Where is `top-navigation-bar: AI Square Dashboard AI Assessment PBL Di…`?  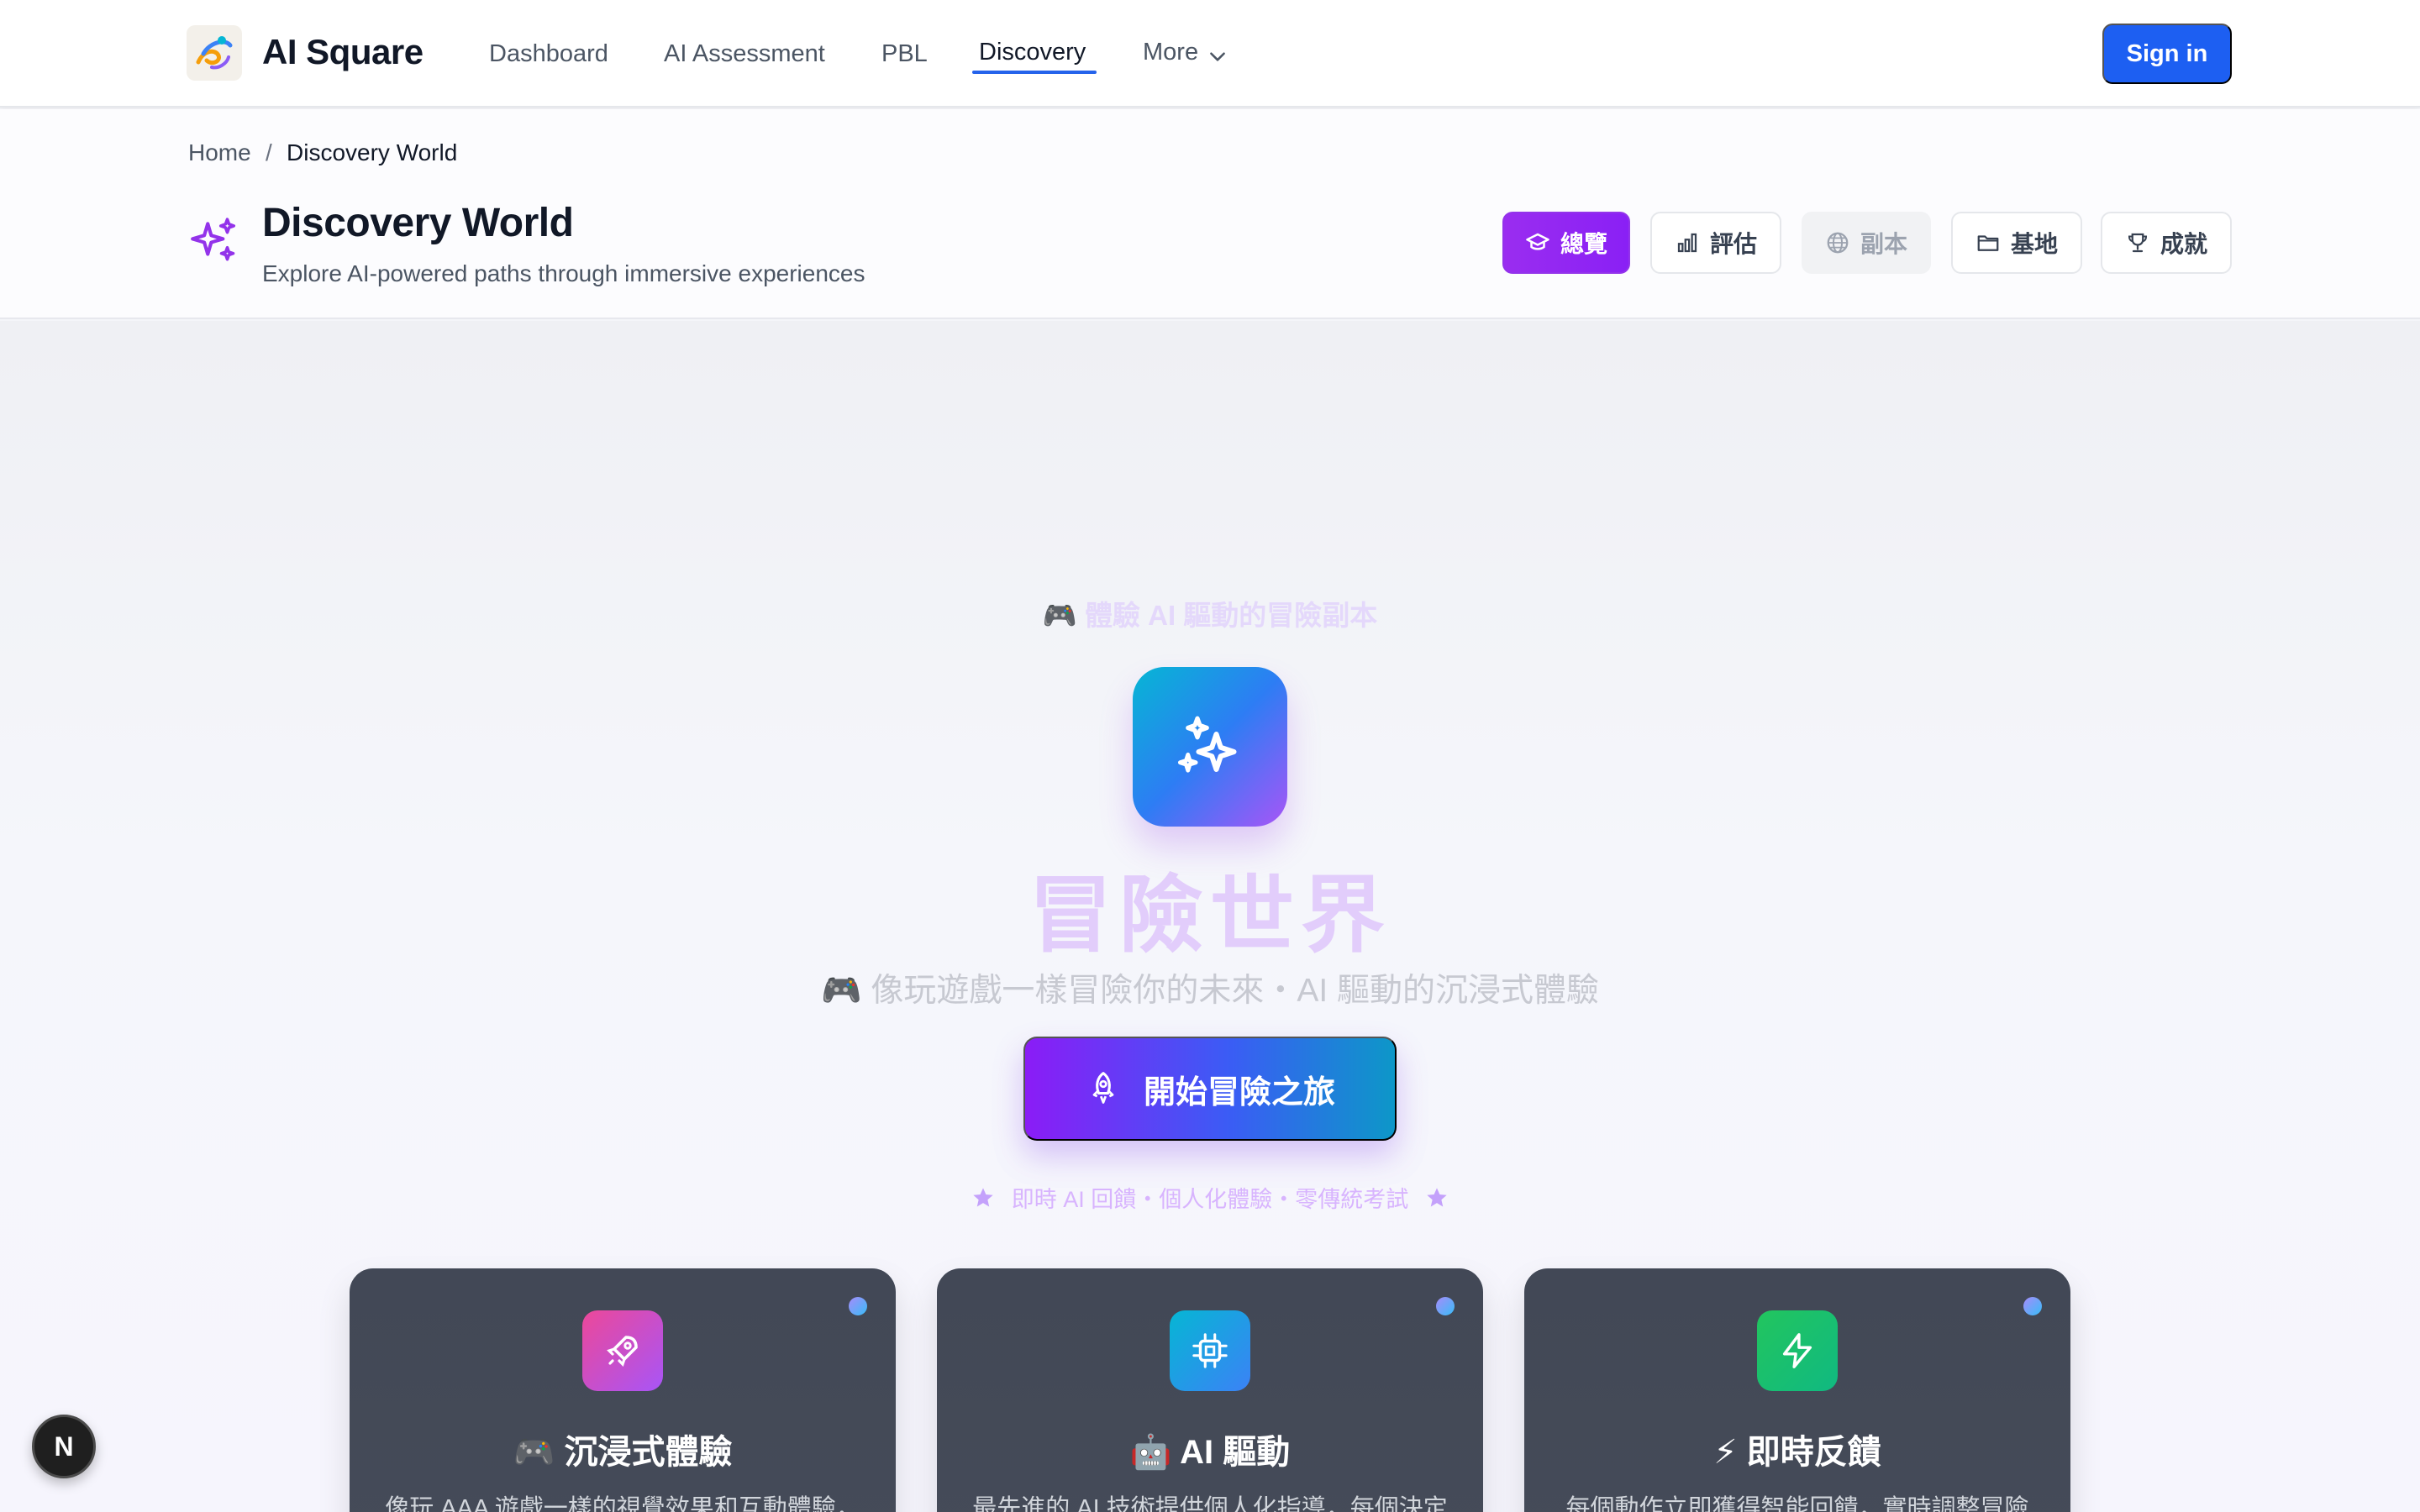 top-navigation-bar: AI Square Dashboard AI Assessment PBL Di… is located at coordinates (1210, 54).